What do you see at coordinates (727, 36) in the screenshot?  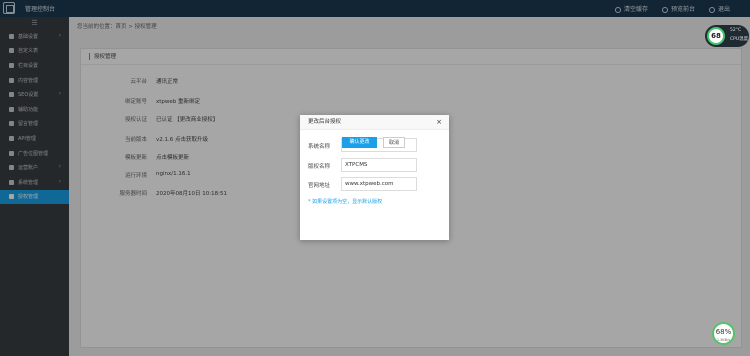 I see `cpu-temp-widget: 68 52°C CPU温度` at bounding box center [727, 36].